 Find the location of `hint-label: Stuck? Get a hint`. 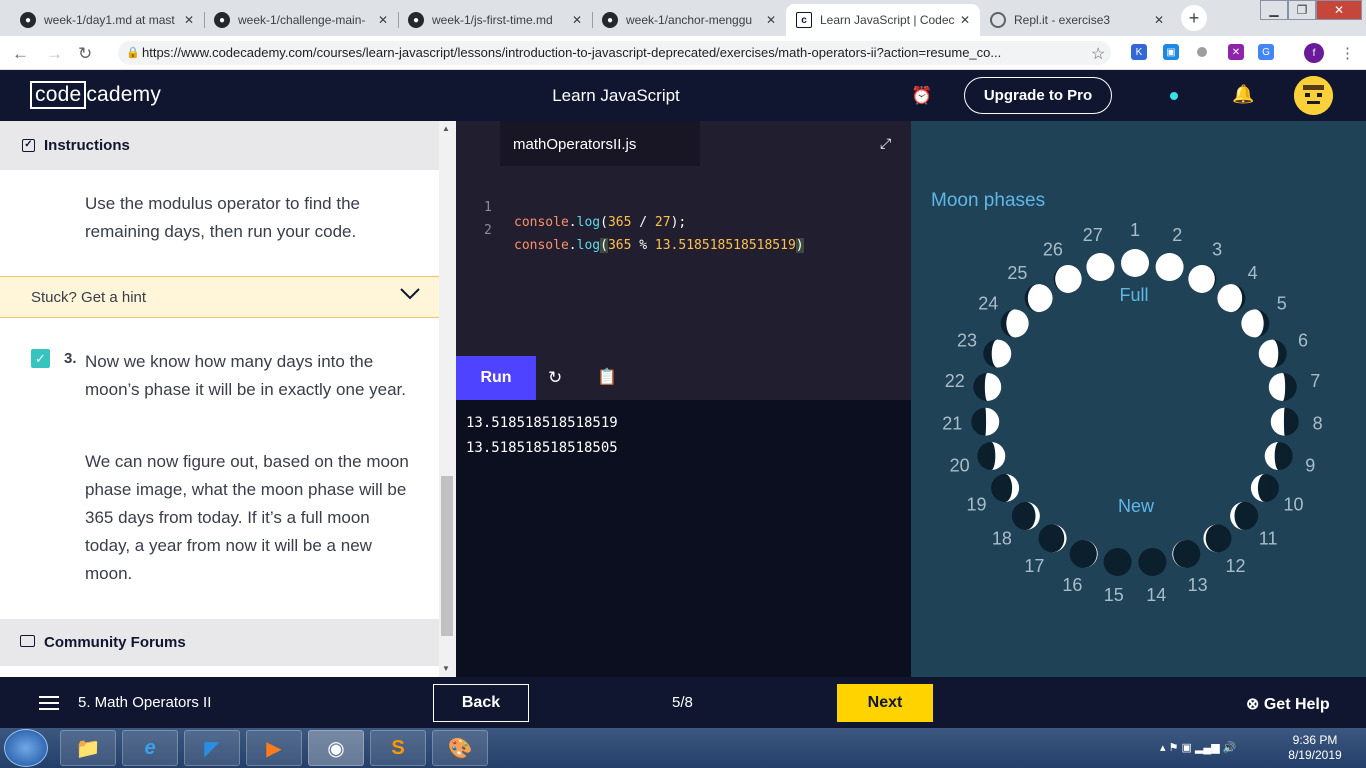

hint-label: Stuck? Get a hint is located at coordinates (89, 297).